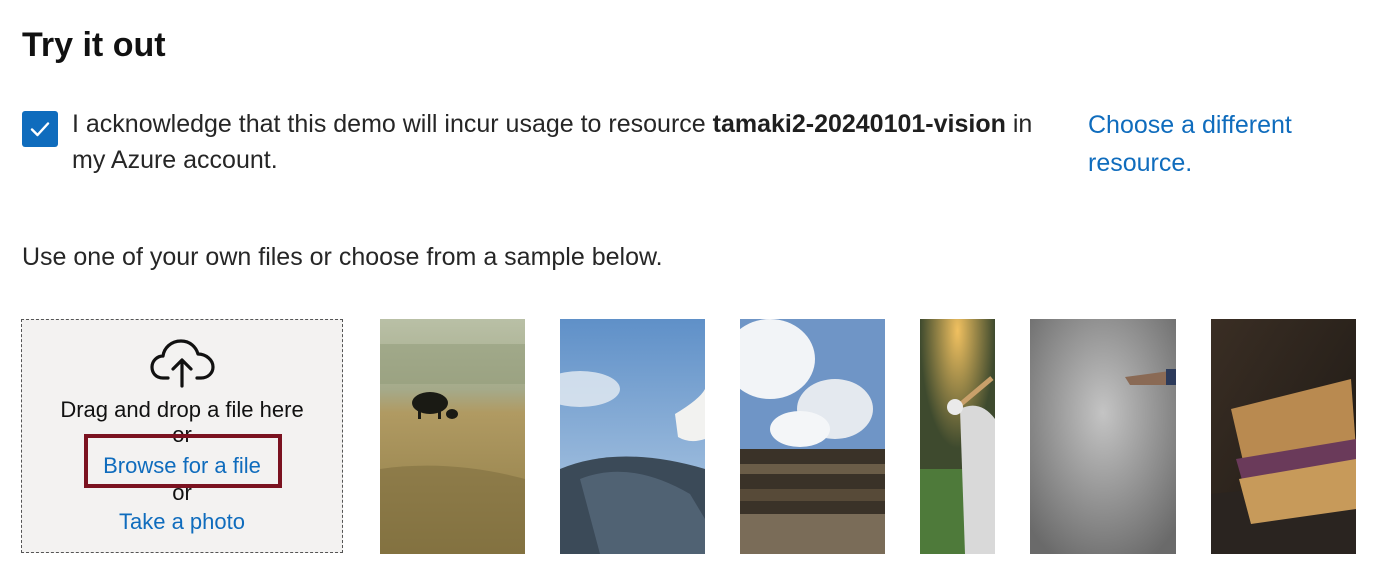 The width and height of the screenshot is (1396, 579). I want to click on choose-different-resource-link: Choose a different resource., so click(1213, 144).